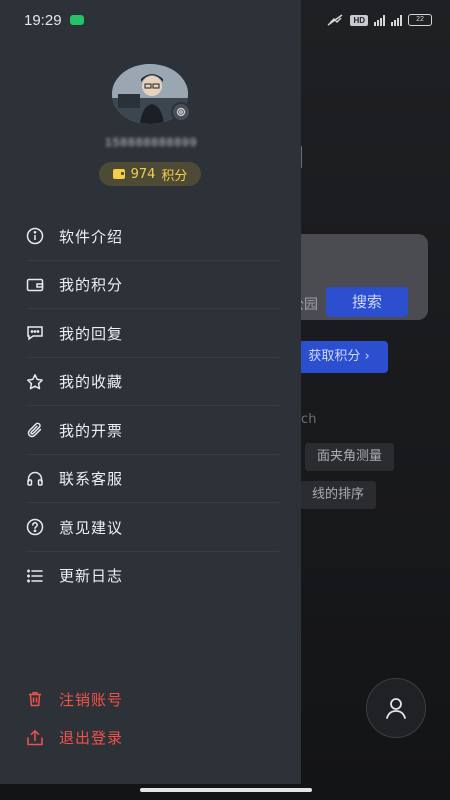 The image size is (450, 800). What do you see at coordinates (91, 576) in the screenshot?
I see `menu-label: 更新日志` at bounding box center [91, 576].